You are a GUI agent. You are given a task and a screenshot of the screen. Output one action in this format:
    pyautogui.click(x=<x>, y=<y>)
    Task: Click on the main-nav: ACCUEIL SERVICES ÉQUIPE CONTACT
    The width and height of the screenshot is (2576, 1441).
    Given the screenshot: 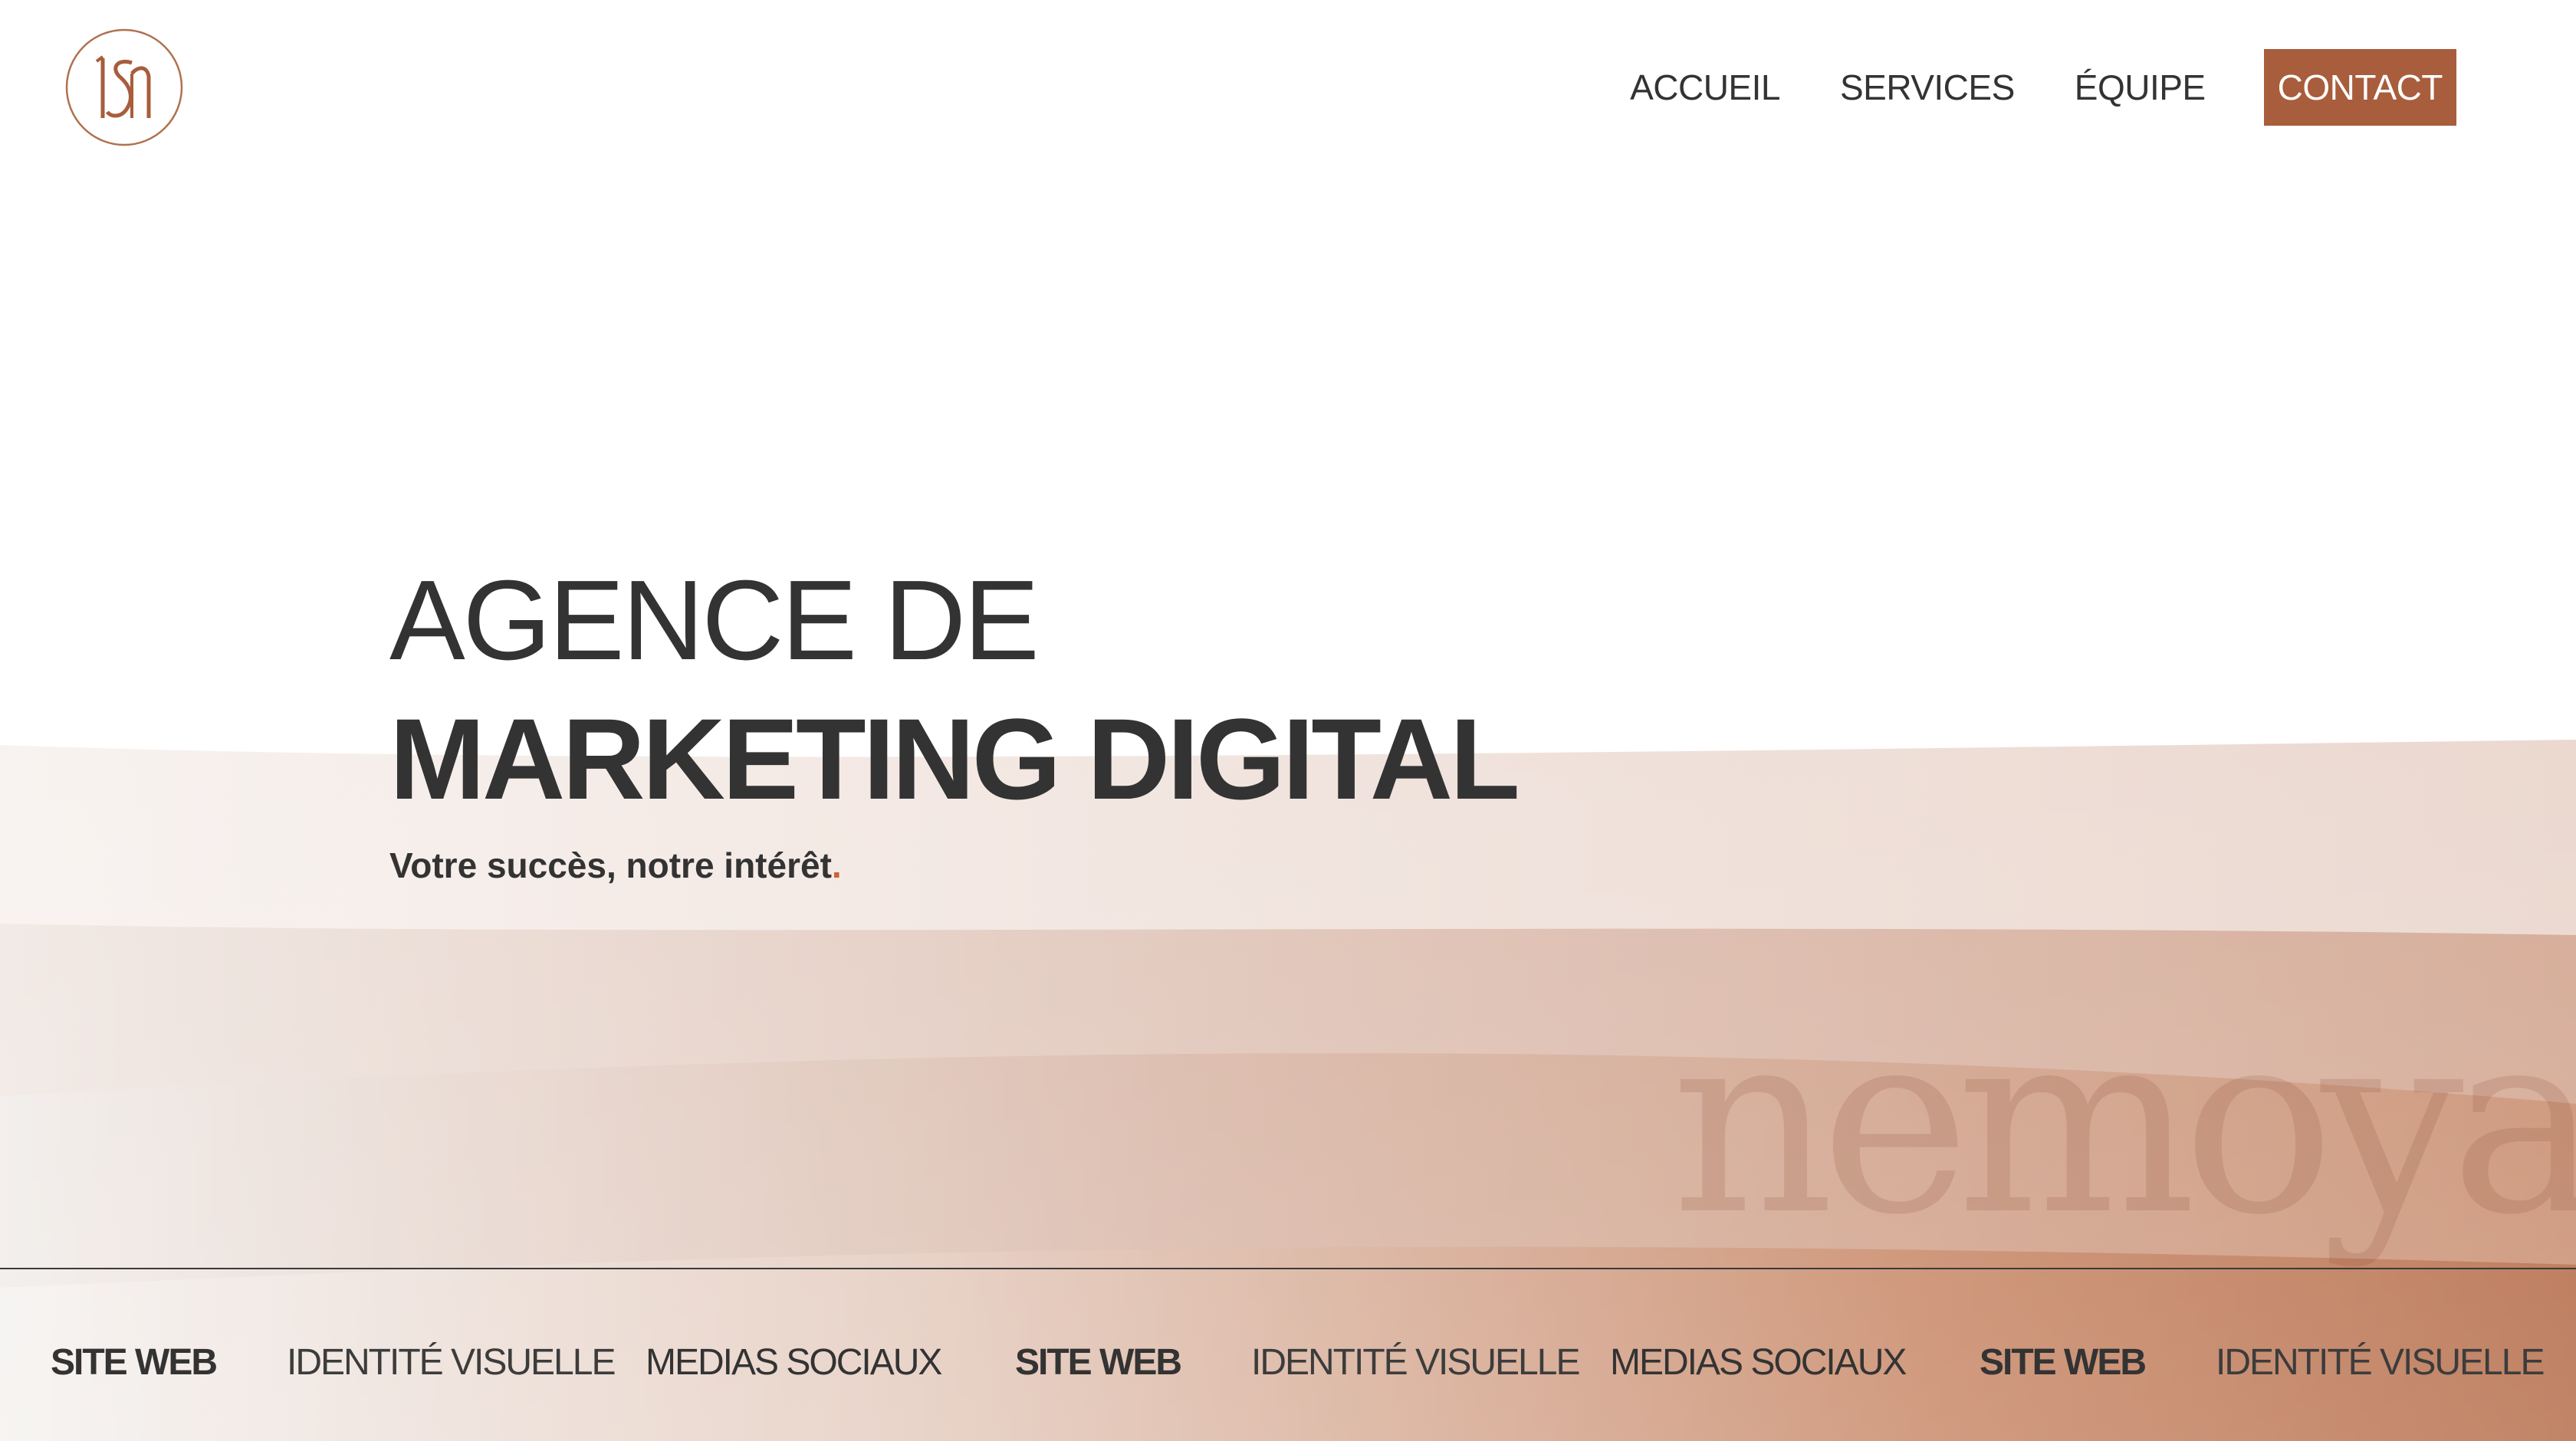 What is the action you would take?
    pyautogui.click(x=2013, y=87)
    